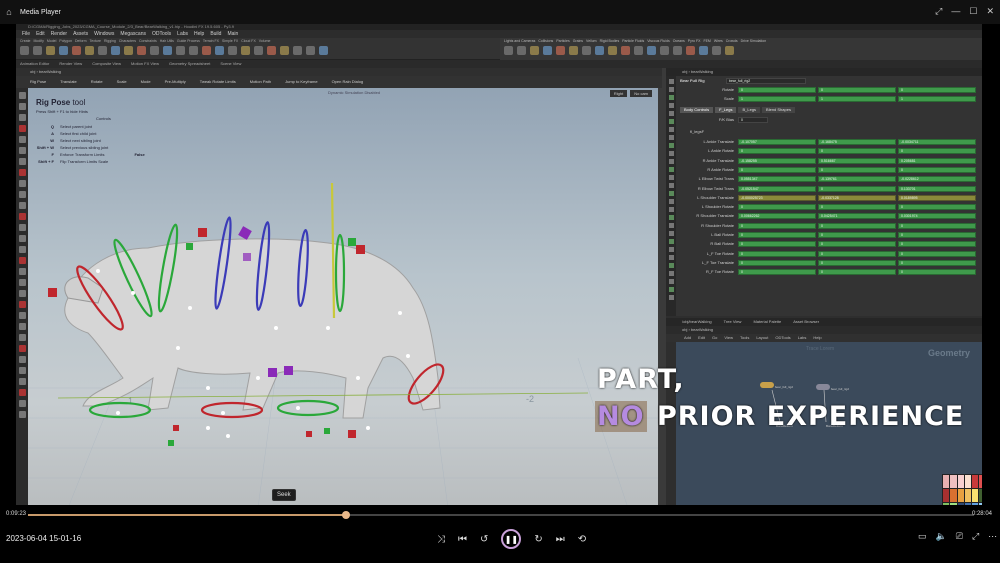  I want to click on network-menu-item: View, so click(728, 338).